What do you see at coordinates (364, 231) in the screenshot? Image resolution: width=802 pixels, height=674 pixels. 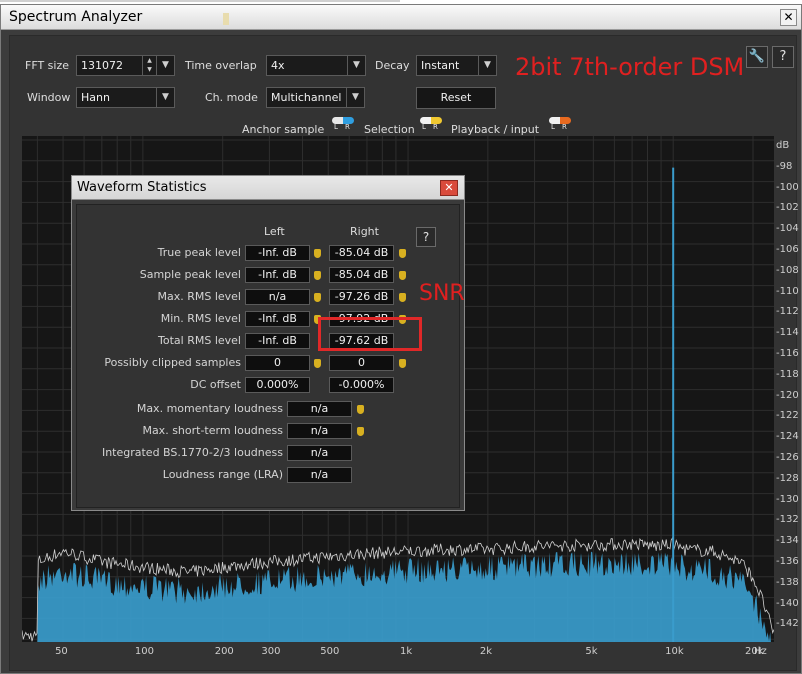 I see `right-column-header: Right` at bounding box center [364, 231].